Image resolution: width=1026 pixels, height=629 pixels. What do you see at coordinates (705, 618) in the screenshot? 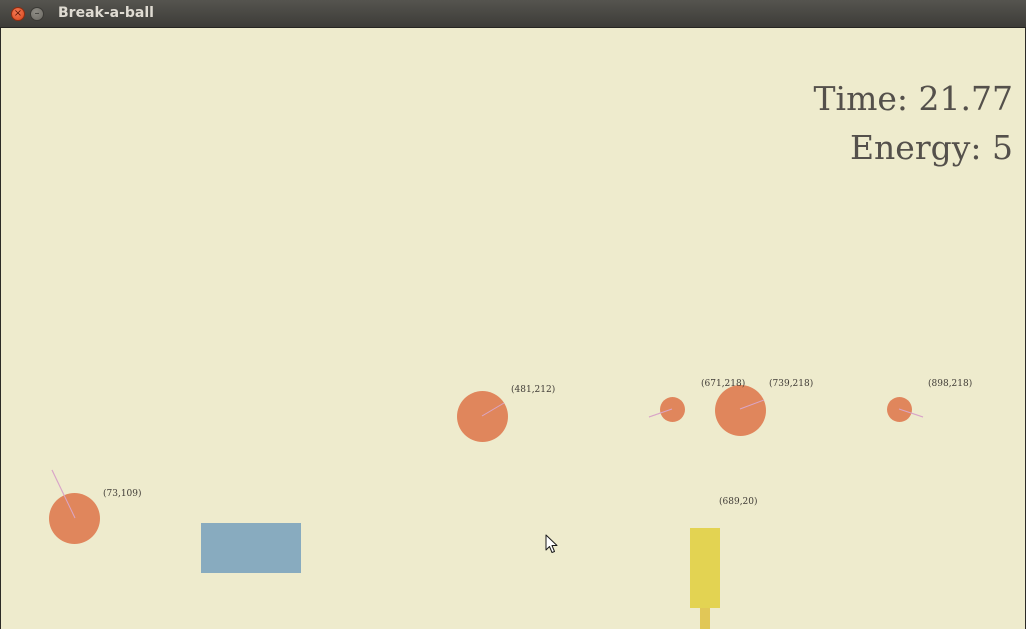
I see `paddle-stem` at bounding box center [705, 618].